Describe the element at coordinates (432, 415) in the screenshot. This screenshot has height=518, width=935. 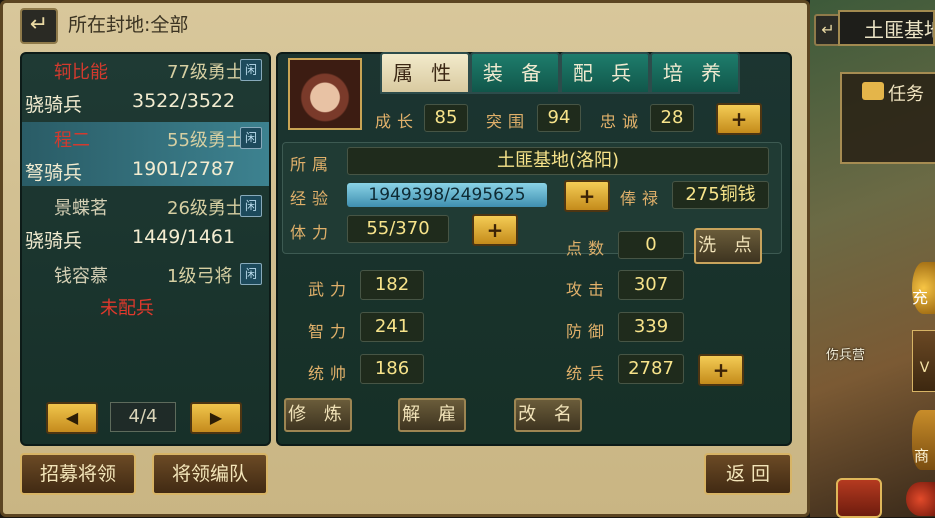
I see `dismiss-button: 解 雇` at that location.